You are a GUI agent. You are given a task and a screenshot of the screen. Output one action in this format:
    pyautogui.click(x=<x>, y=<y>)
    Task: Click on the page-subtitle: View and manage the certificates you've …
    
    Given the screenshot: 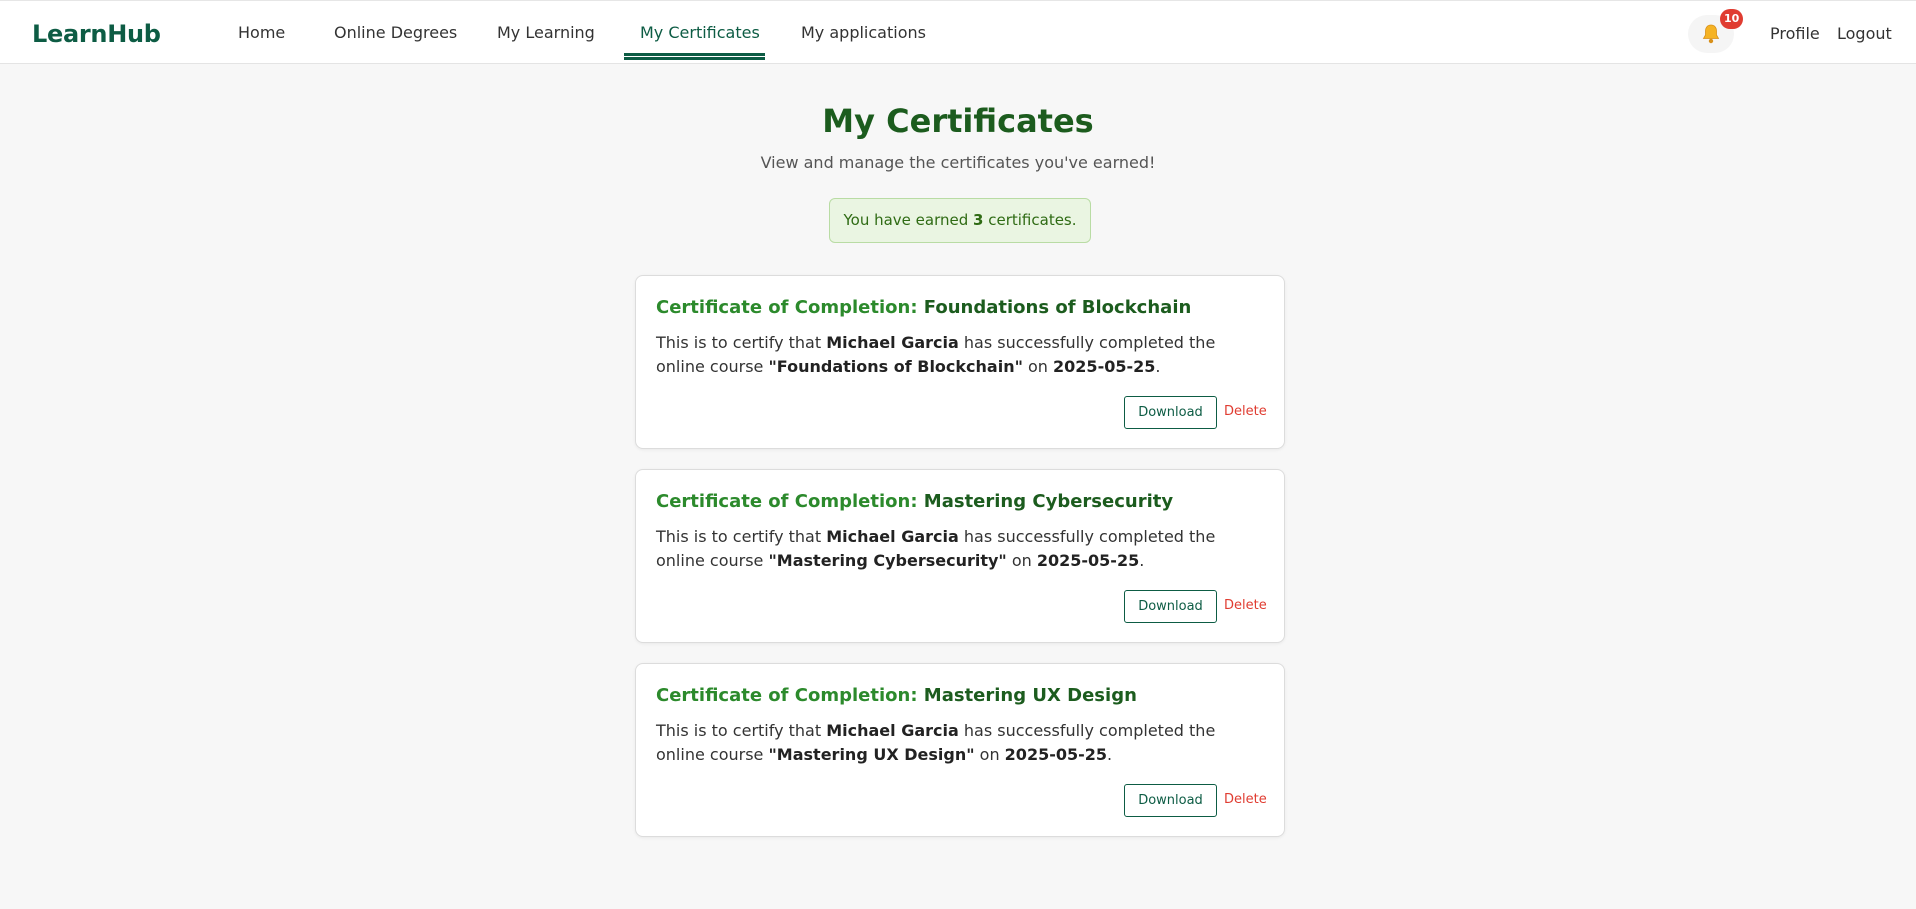 What is the action you would take?
    pyautogui.click(x=958, y=162)
    